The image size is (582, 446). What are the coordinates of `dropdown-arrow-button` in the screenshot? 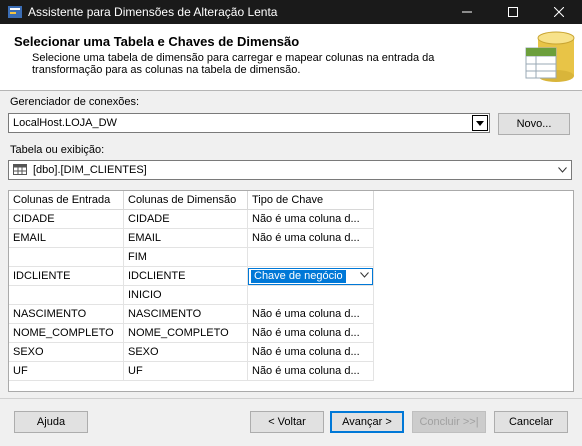 It's located at (480, 123).